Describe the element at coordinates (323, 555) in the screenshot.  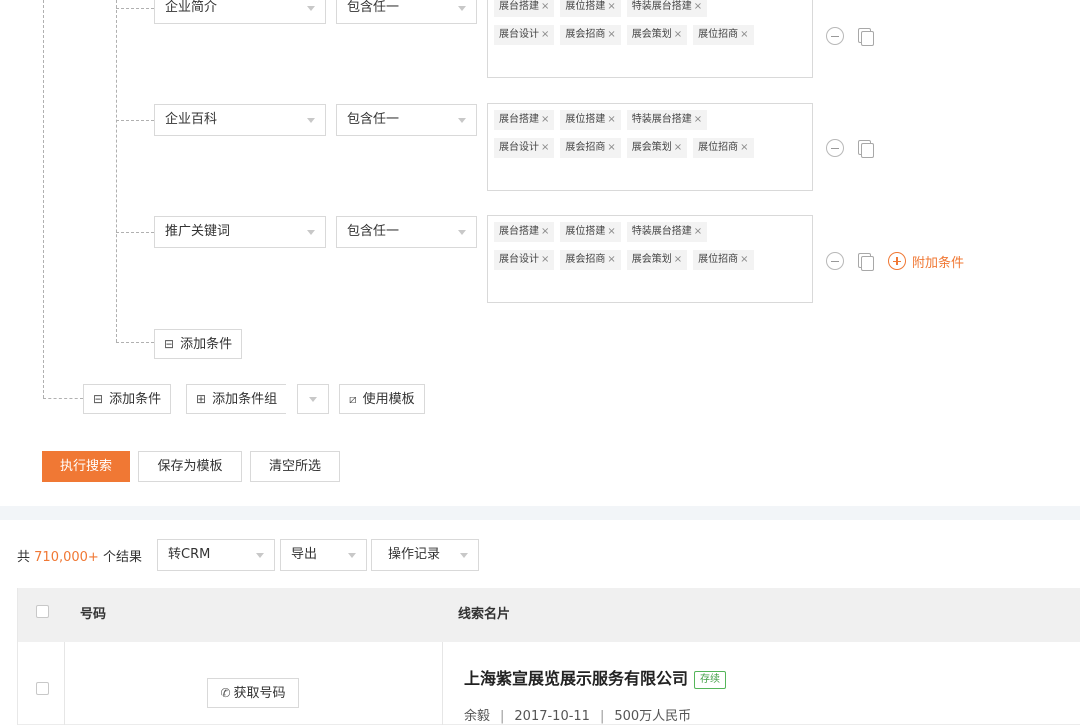
I see `export-select: 导出` at that location.